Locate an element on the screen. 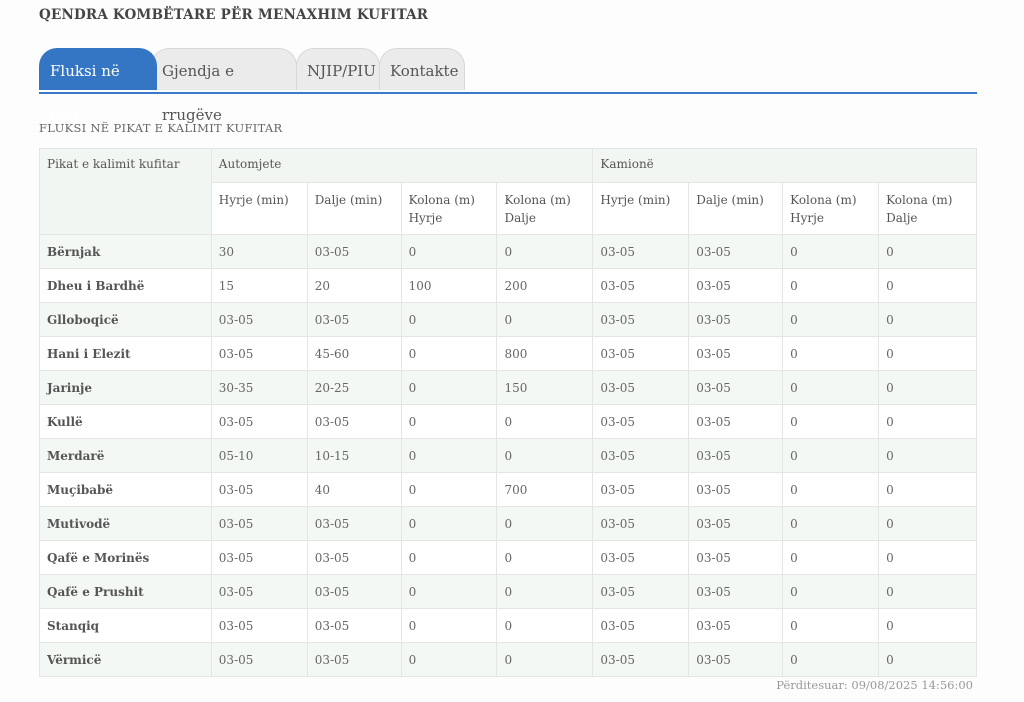  table-cell: 45-60 is located at coordinates (354, 353).